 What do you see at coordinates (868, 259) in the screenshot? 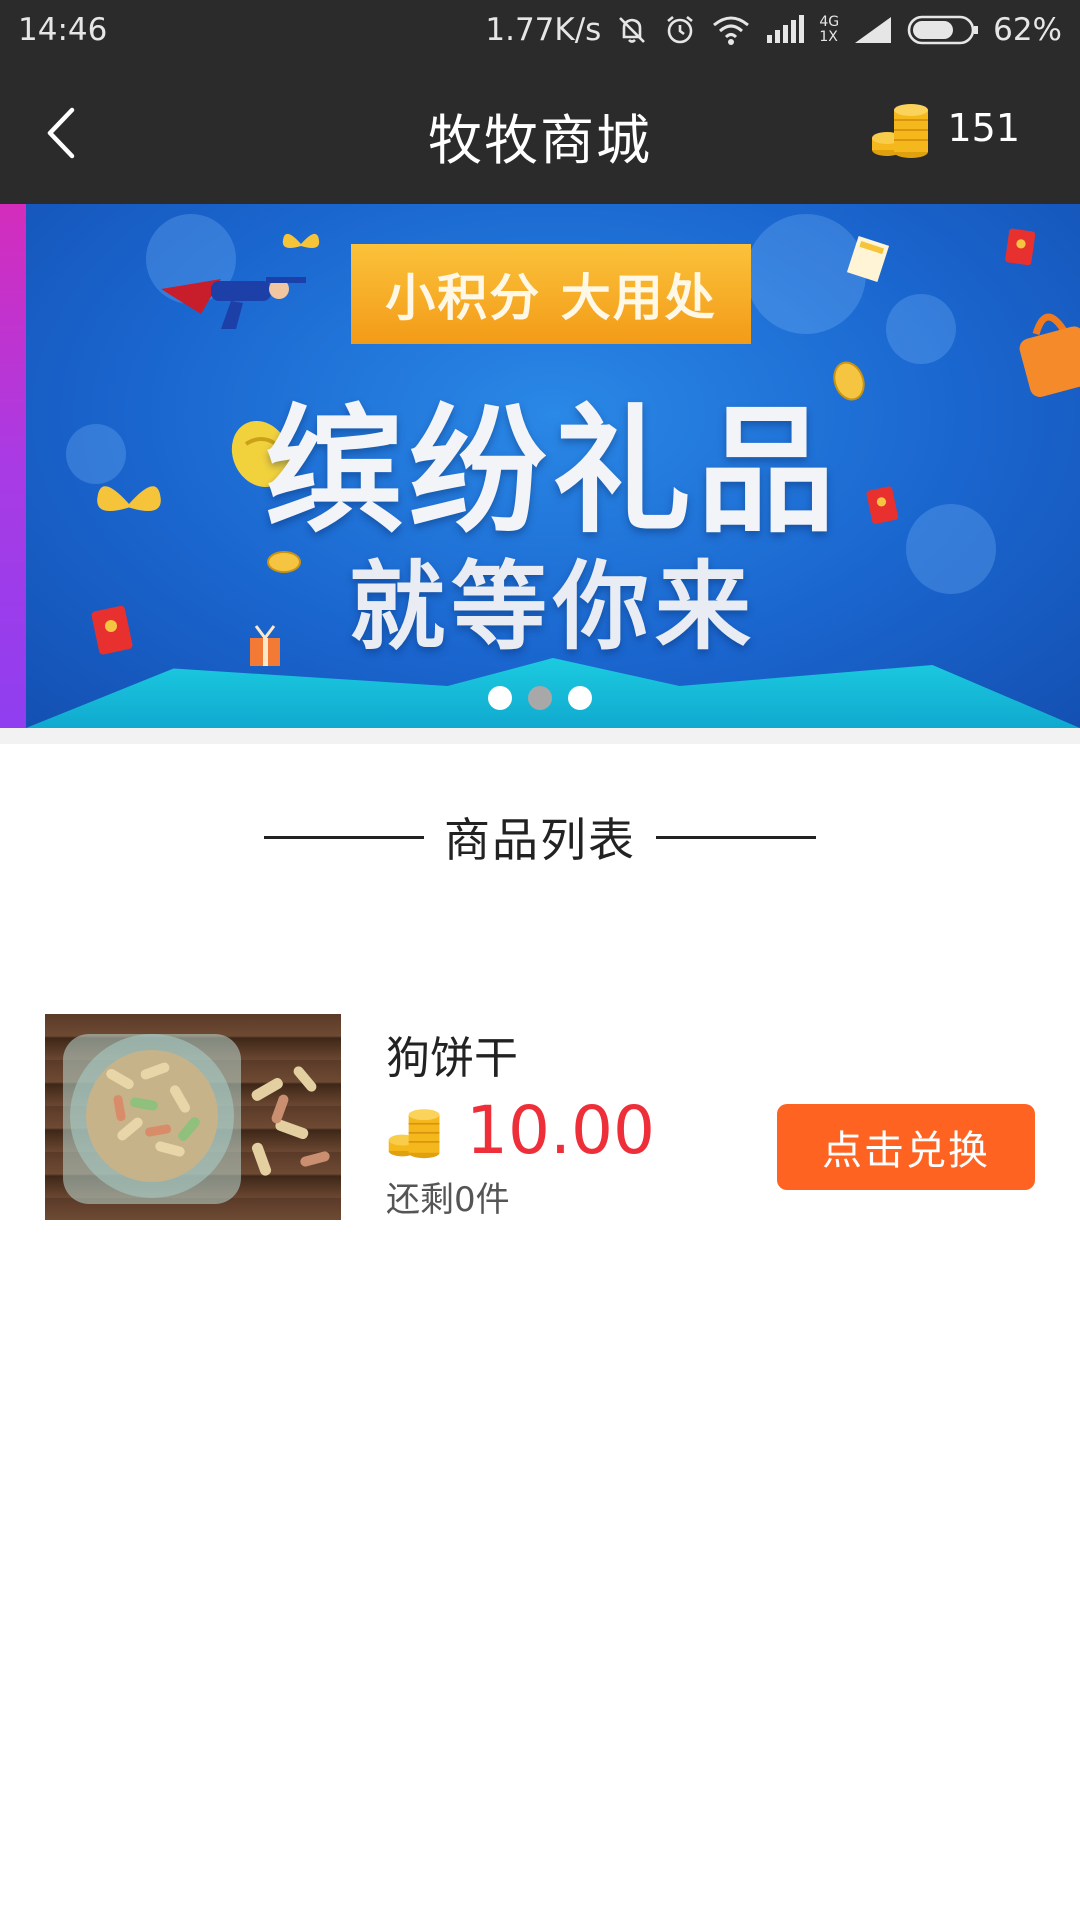
I see `paper-card-icon` at bounding box center [868, 259].